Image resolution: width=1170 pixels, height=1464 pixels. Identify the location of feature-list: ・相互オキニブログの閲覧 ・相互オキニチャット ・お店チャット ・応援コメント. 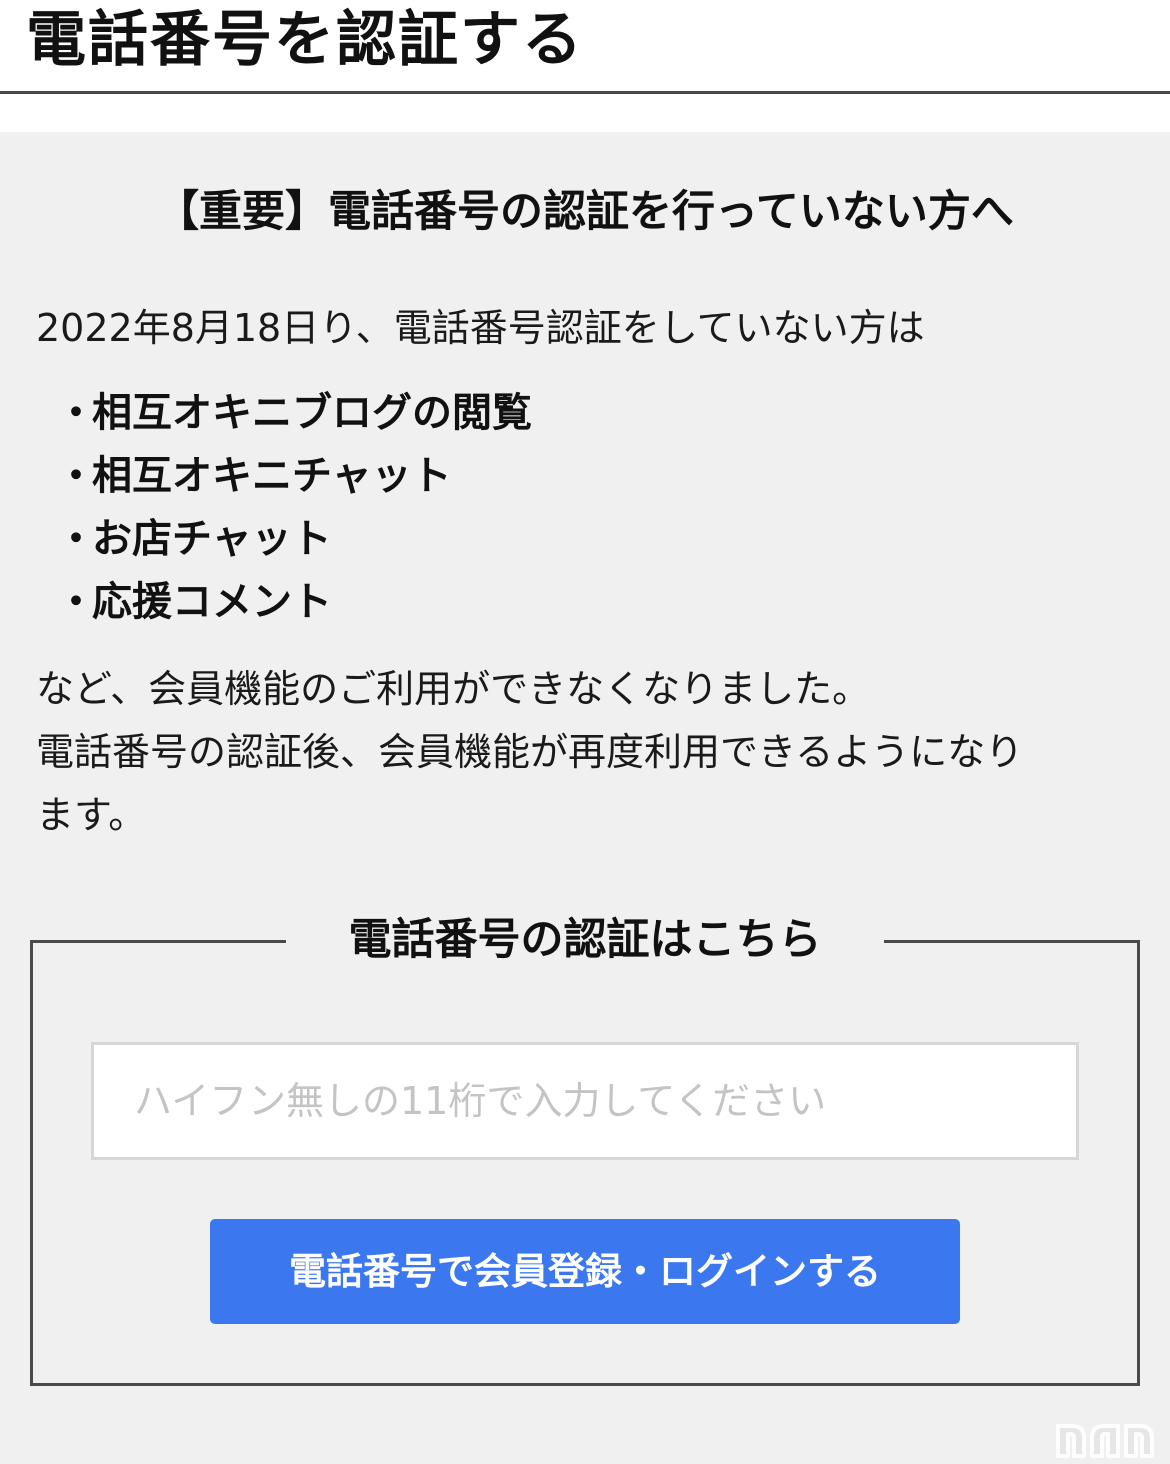
(294, 508).